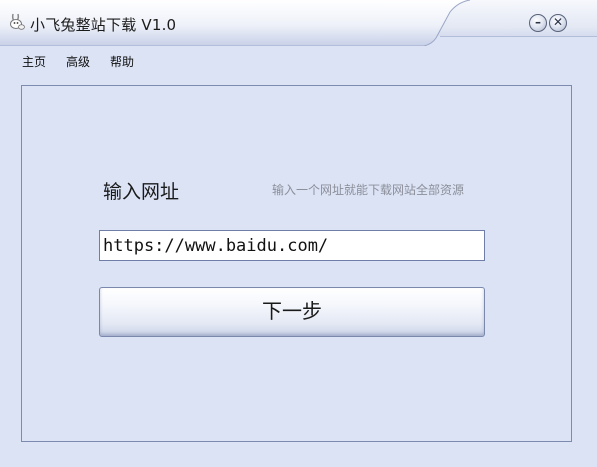 The height and width of the screenshot is (467, 597). What do you see at coordinates (103, 25) in the screenshot?
I see `window-title: 小飞兔整站下载 V1.0` at bounding box center [103, 25].